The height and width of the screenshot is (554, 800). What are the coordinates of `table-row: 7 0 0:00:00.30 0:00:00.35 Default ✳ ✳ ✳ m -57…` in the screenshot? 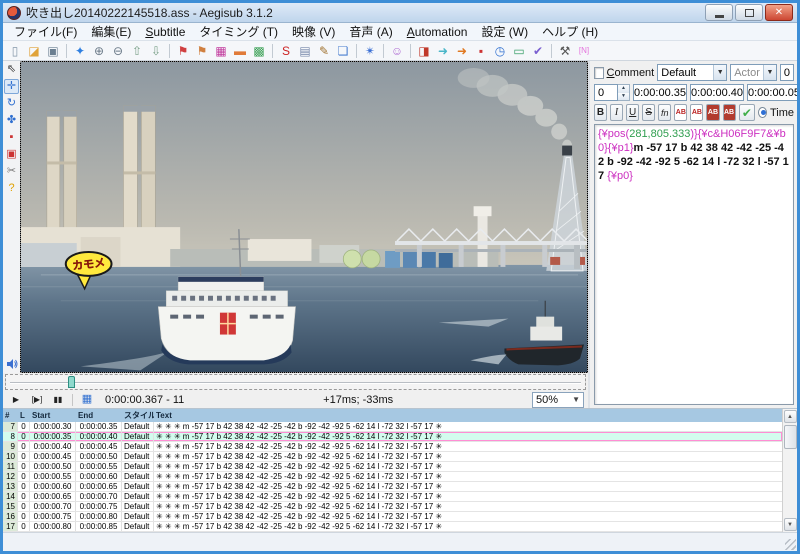 It's located at (392, 427).